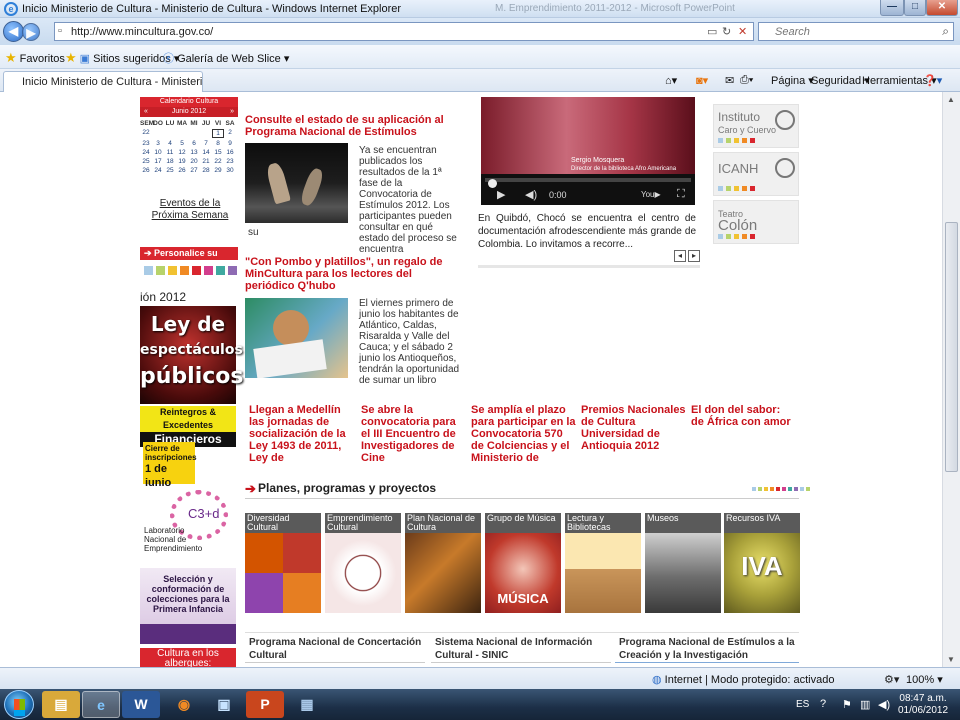  I want to click on start-button, so click(19, 704).